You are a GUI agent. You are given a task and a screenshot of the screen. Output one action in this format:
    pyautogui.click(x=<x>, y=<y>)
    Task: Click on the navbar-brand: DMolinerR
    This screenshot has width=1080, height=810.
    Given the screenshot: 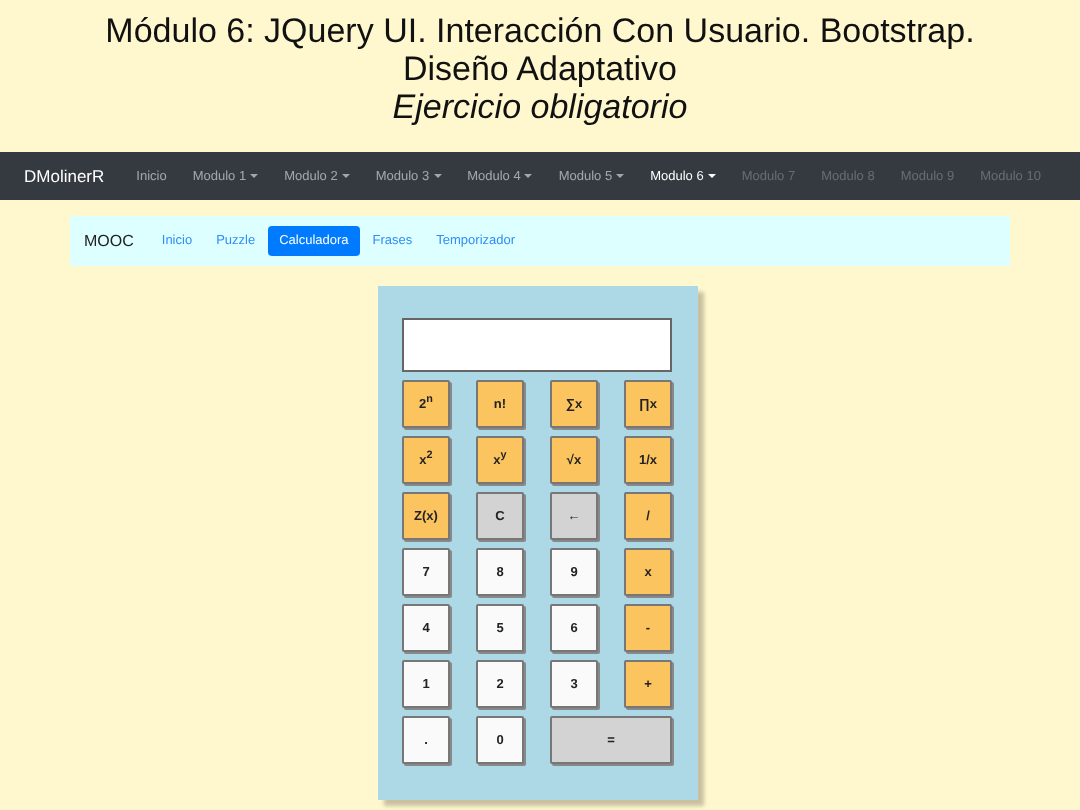 What is the action you would take?
    pyautogui.click(x=64, y=176)
    